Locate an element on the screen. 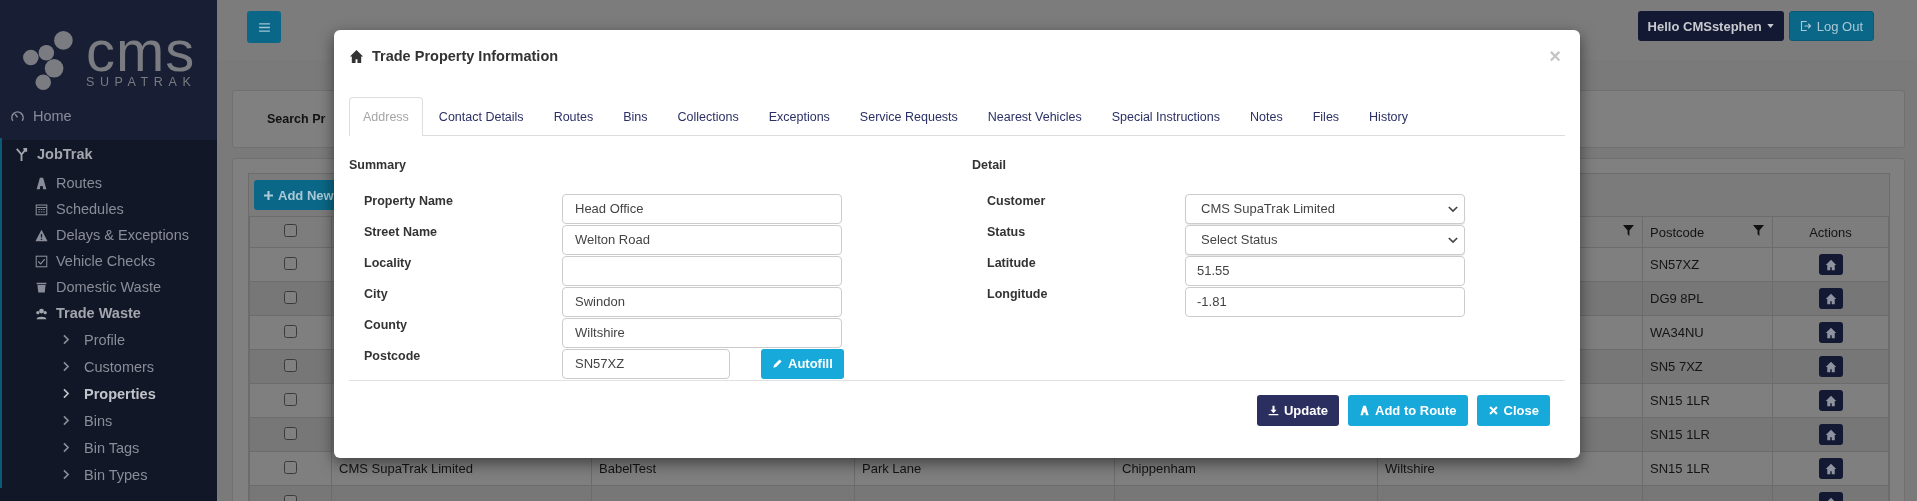 This screenshot has height=501, width=1917. sidebar-item: Bin Tags is located at coordinates (109, 447).